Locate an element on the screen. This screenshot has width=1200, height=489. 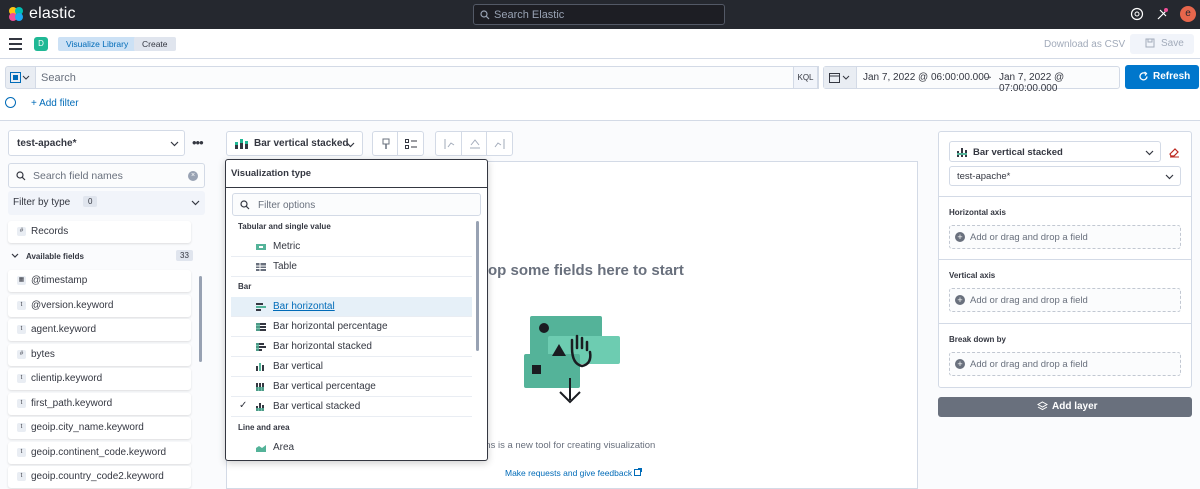
break-down-dropzone: + Add or drag and drop a field is located at coordinates (1065, 364).